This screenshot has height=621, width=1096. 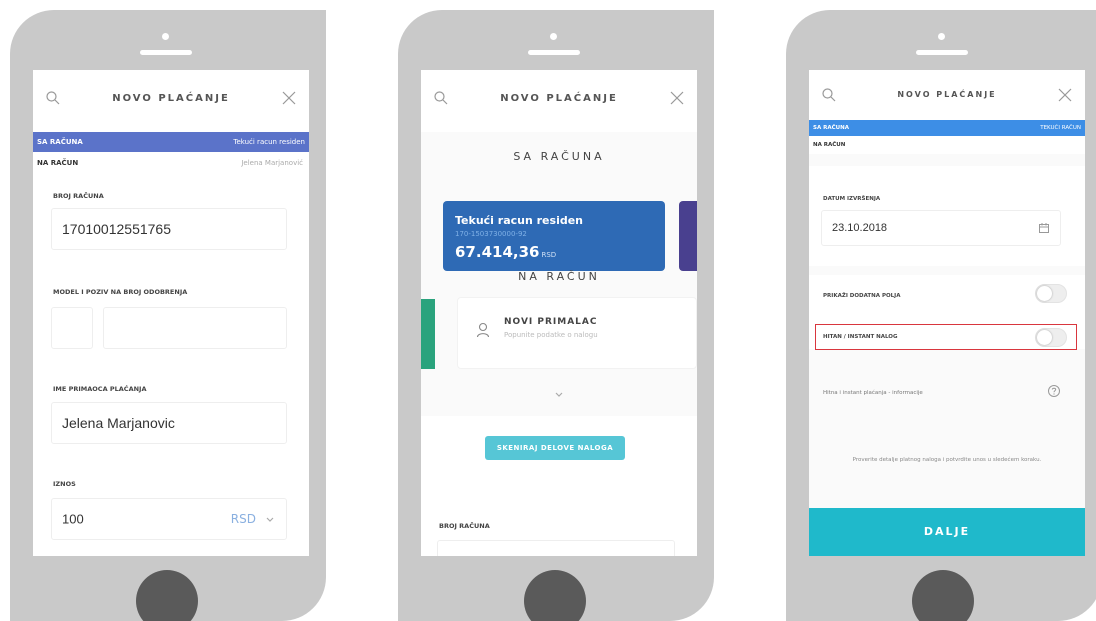 I want to click on from-account-section-title: SA RAČUNA, so click(x=559, y=156).